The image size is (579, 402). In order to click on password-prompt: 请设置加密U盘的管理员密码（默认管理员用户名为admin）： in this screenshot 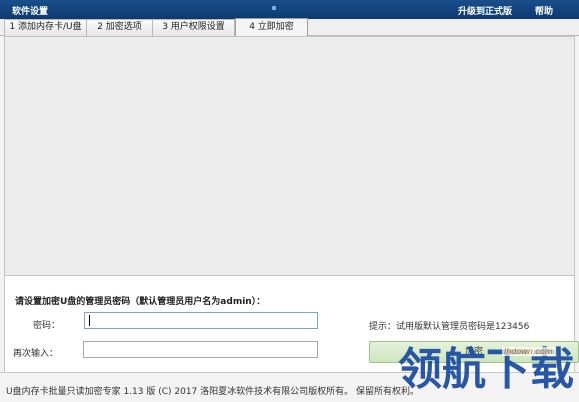, I will do `click(140, 302)`.